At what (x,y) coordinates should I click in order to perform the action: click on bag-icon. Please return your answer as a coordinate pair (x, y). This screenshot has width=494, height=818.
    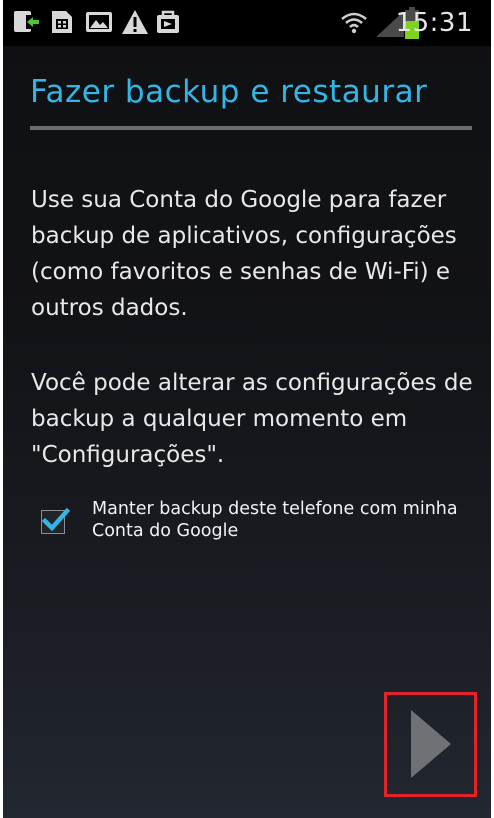
    Looking at the image, I should click on (168, 24).